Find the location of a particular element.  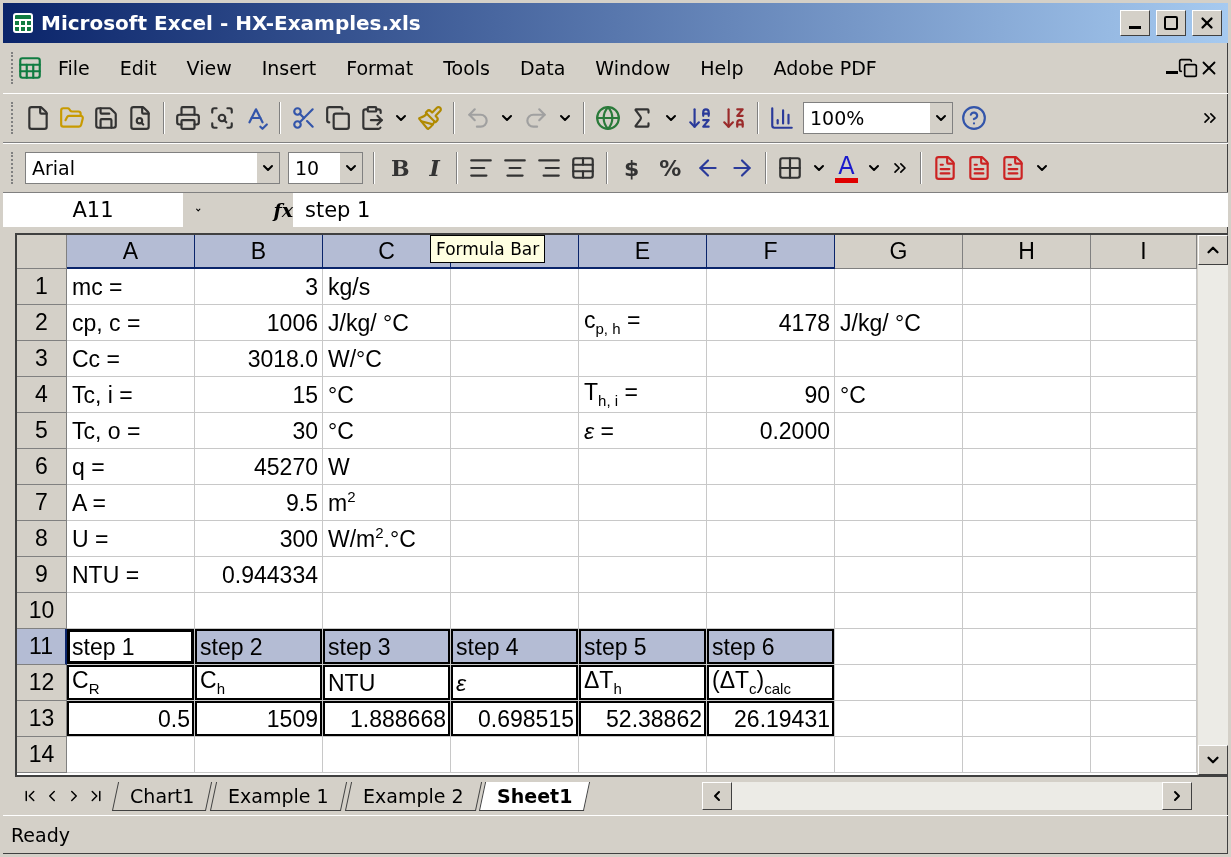

table-cell: 52.38862 is located at coordinates (643, 719).